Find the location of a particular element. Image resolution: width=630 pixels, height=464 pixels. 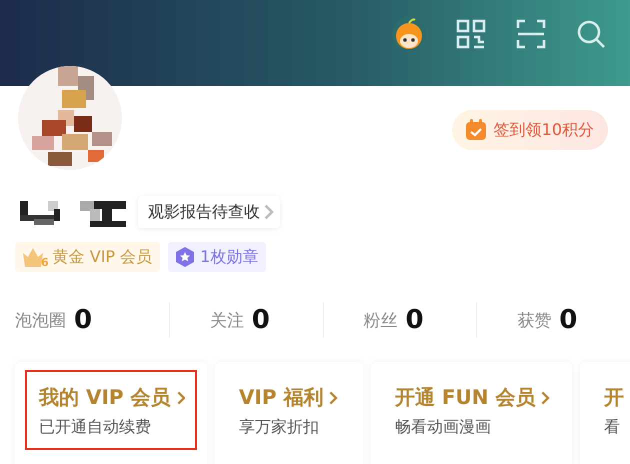

badge-label: 黄金 VIP 会员 is located at coordinates (102, 257).